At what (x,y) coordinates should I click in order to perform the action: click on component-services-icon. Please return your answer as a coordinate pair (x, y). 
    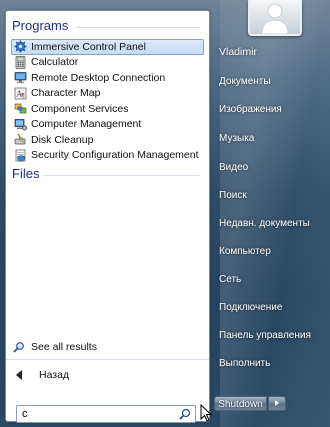
    Looking at the image, I should click on (20, 108).